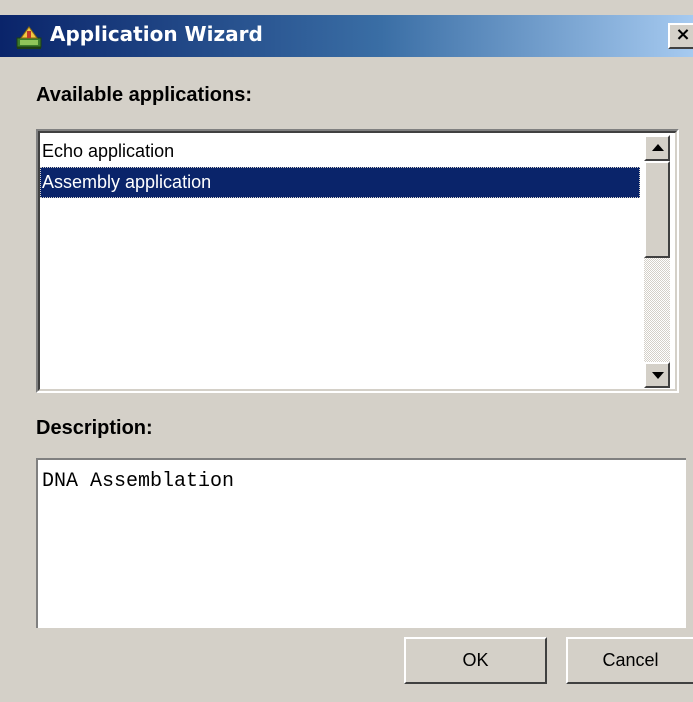  I want to click on ok-button: OK, so click(475, 660).